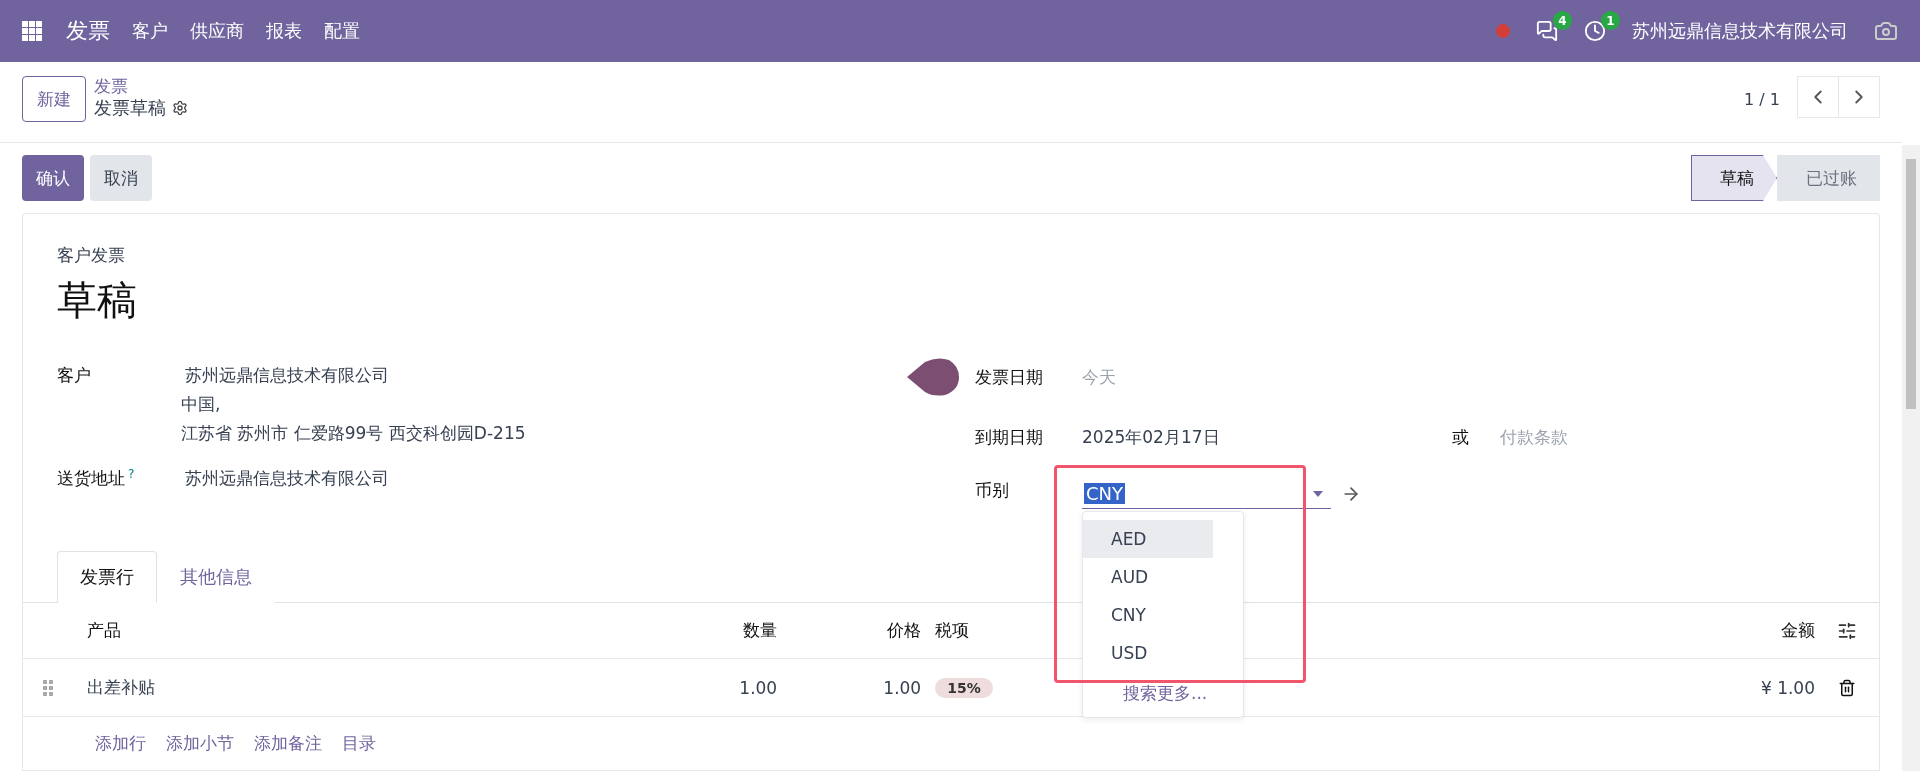 This screenshot has height=771, width=1920. What do you see at coordinates (120, 743) in the screenshot?
I see `add-line-link: 添加行` at bounding box center [120, 743].